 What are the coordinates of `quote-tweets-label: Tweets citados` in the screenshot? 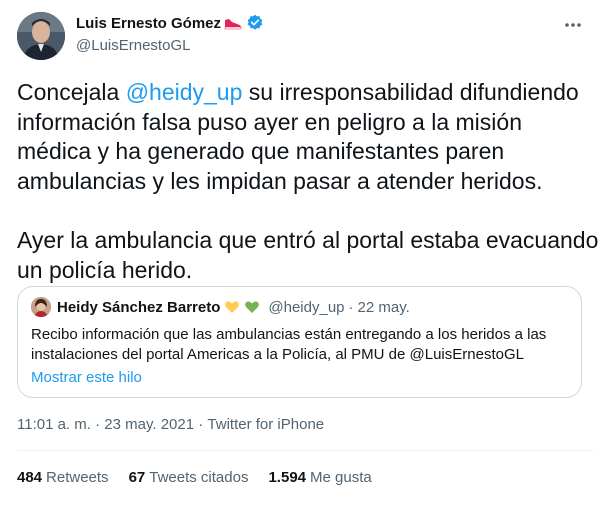 It's located at (199, 477).